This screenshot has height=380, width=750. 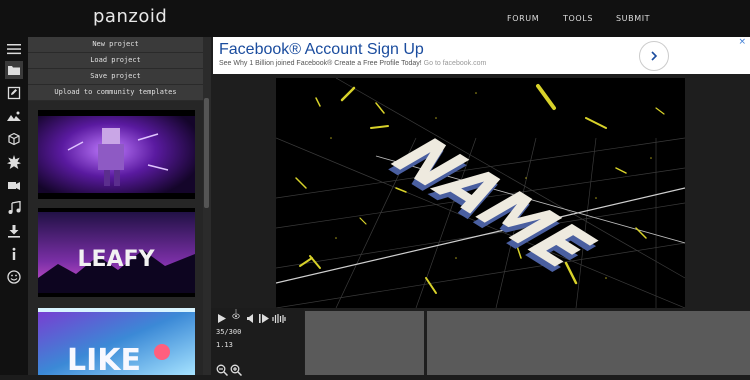 What do you see at coordinates (375, 19) in the screenshot?
I see `top-navbar: panzoid FORUM TOOLS SUBMIT` at bounding box center [375, 19].